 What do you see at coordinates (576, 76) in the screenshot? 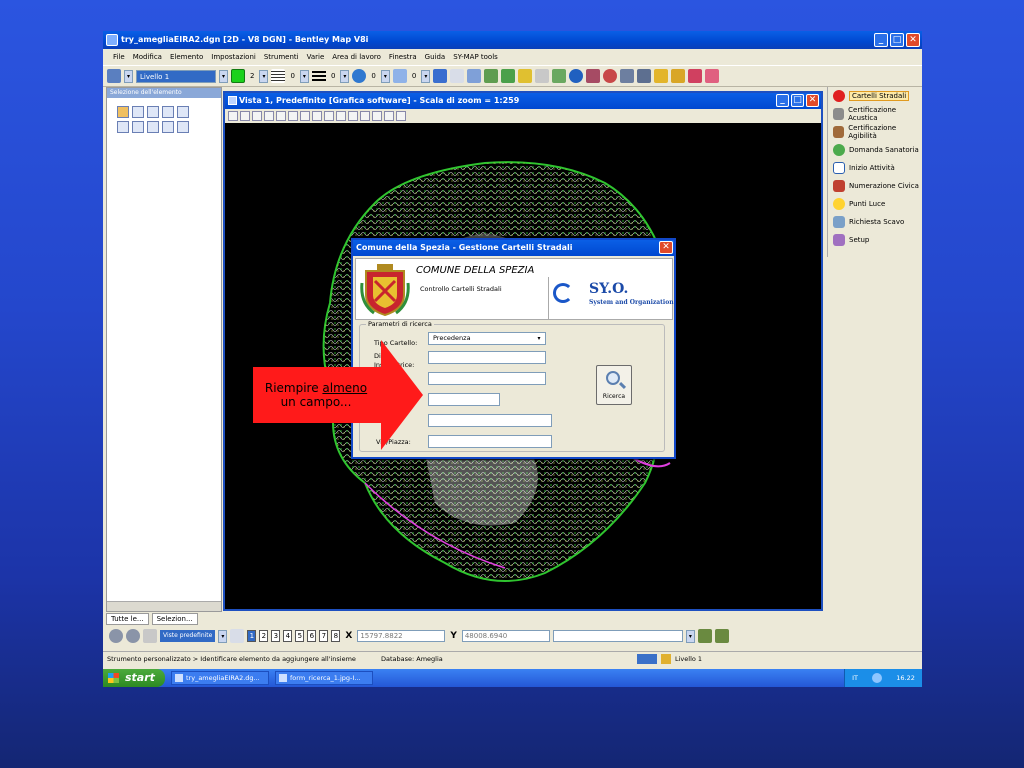
I see `info-icon` at bounding box center [576, 76].